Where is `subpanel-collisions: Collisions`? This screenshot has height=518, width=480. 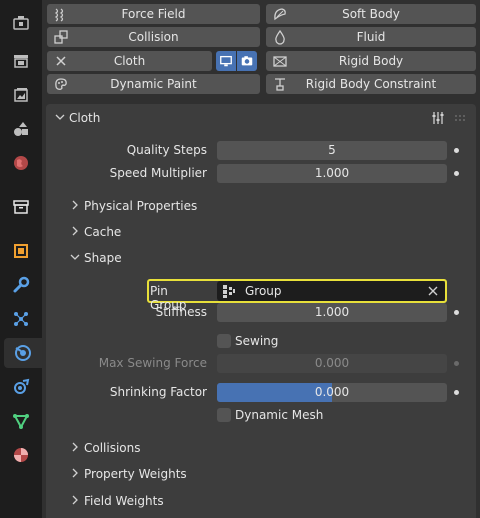
subpanel-collisions: Collisions is located at coordinates (105, 448).